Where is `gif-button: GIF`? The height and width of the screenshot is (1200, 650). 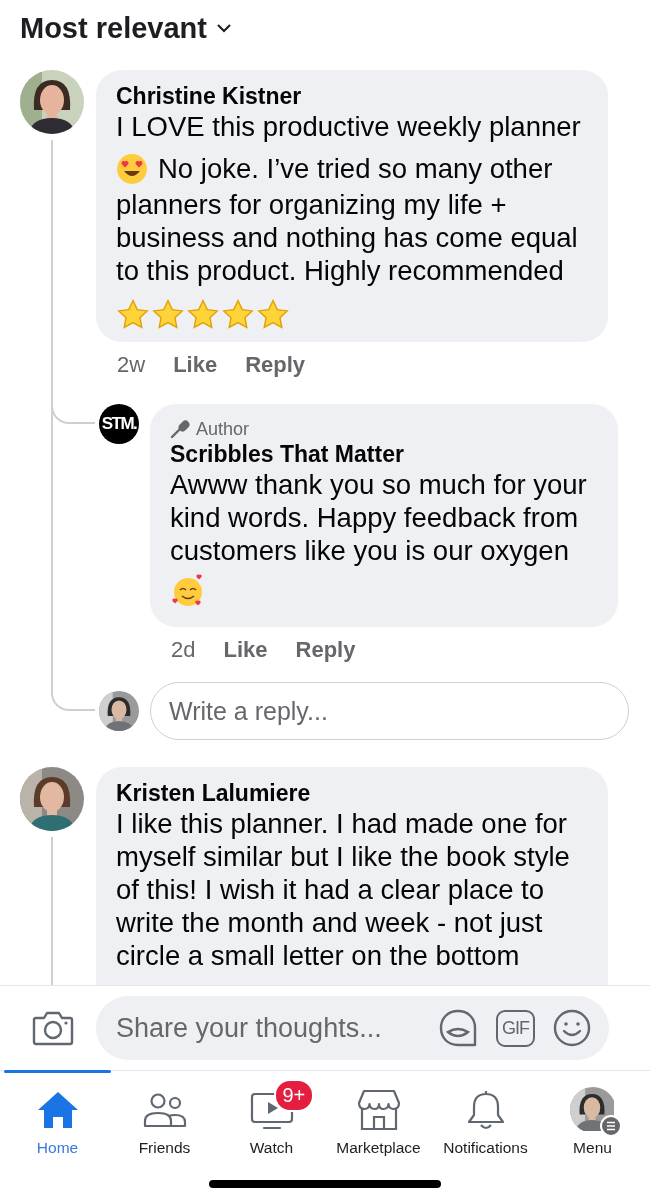
gif-button: GIF is located at coordinates (515, 1028).